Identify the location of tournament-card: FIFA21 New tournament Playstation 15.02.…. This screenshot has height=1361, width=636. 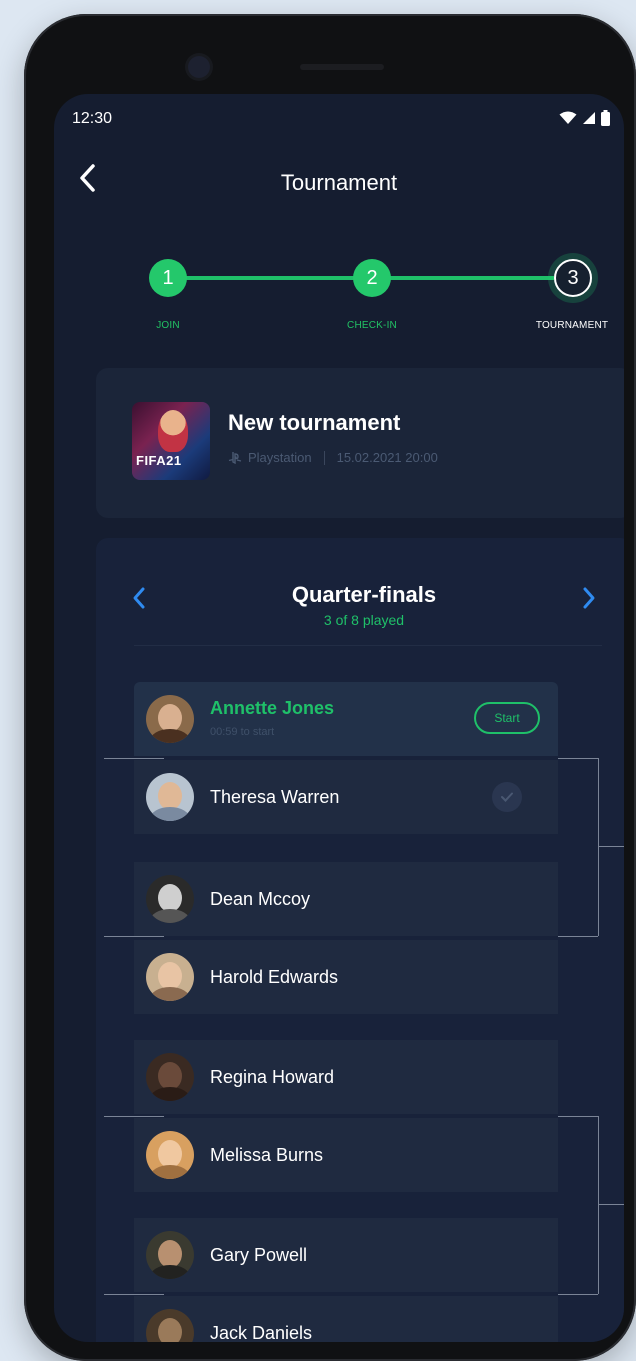
(360, 443).